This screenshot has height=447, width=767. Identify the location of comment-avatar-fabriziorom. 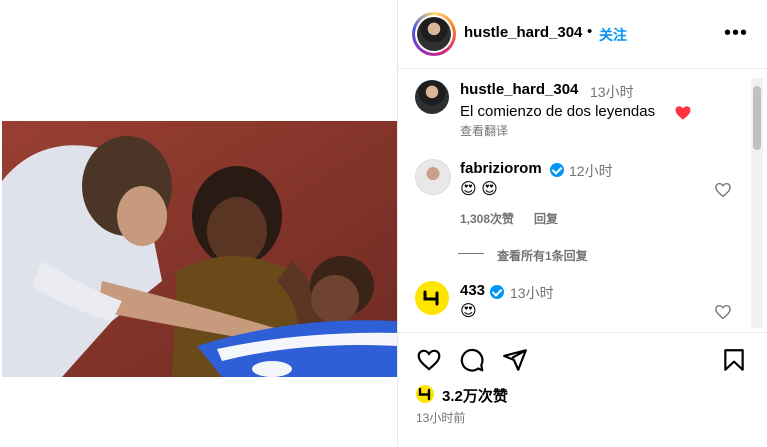
(433, 177).